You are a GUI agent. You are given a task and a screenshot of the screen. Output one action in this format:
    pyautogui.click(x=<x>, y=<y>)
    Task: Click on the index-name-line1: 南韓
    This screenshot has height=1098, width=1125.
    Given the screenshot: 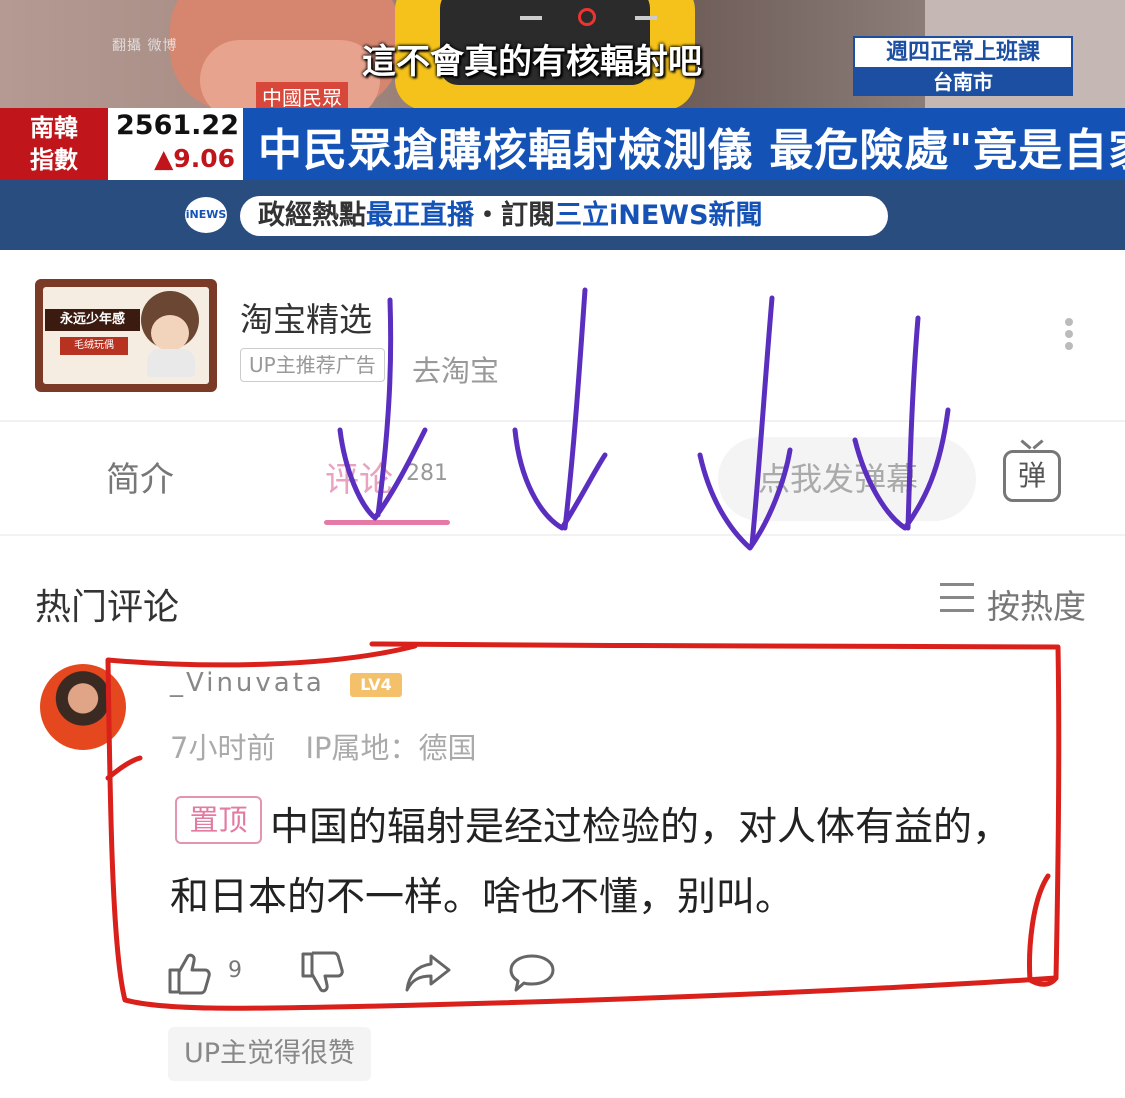 What is the action you would take?
    pyautogui.click(x=54, y=128)
    